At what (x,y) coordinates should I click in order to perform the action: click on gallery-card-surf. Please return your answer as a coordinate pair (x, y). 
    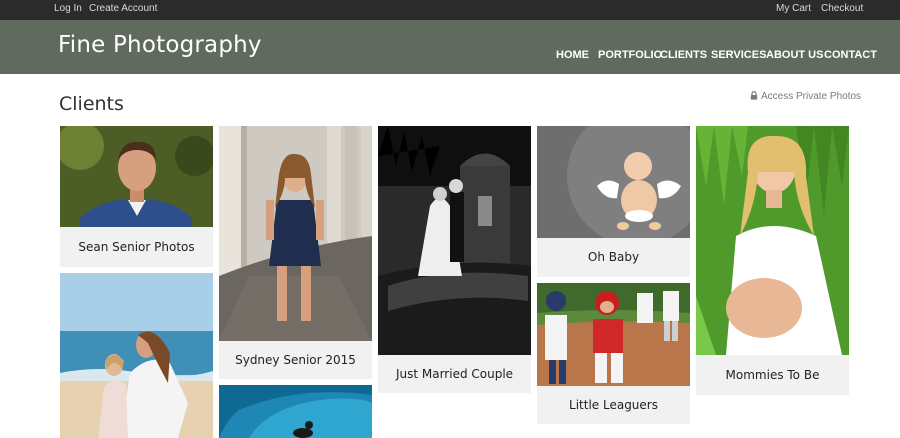
    Looking at the image, I should click on (295, 411).